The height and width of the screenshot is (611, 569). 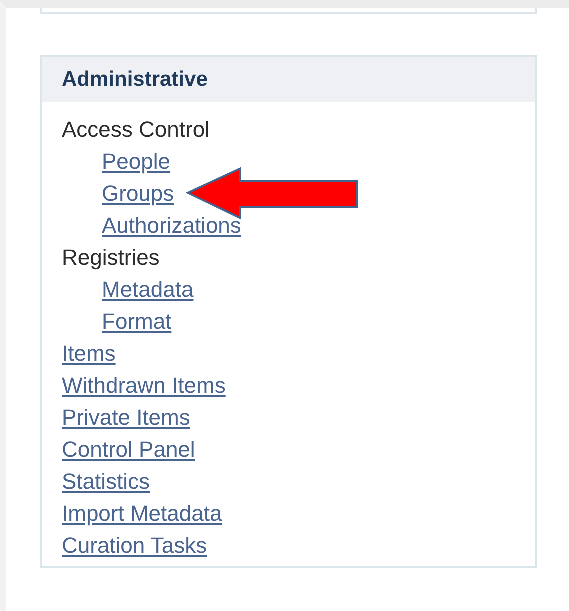 I want to click on menu-link: Private Items, so click(x=126, y=418).